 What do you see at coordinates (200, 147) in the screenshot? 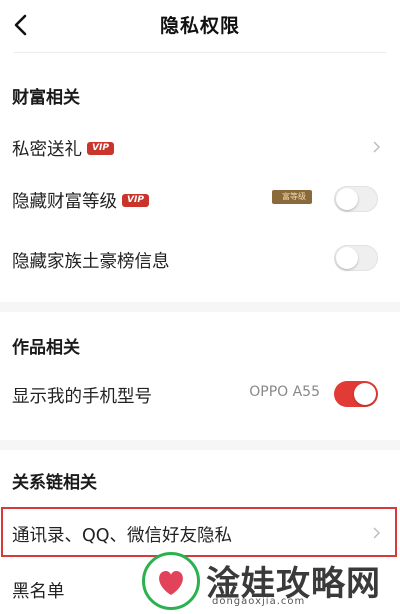
I see `row-private-gift: 私密送礼 VIP` at bounding box center [200, 147].